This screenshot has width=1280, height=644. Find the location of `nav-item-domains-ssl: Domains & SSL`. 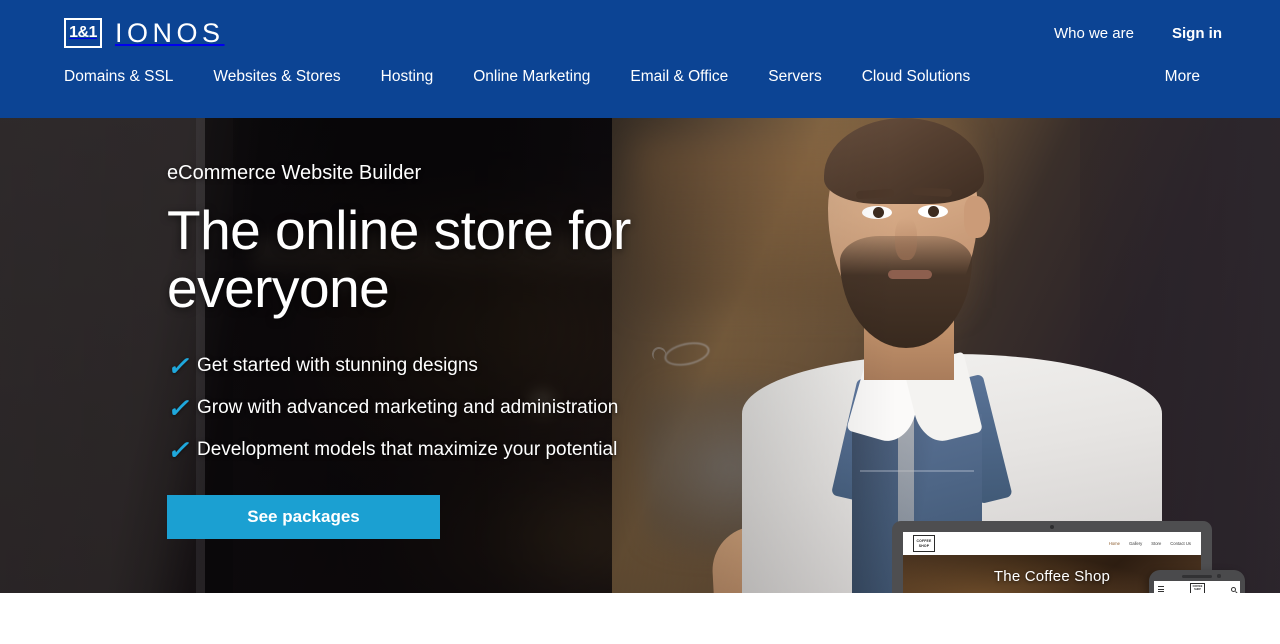

nav-item-domains-ssl: Domains & SSL is located at coordinates (118, 76).